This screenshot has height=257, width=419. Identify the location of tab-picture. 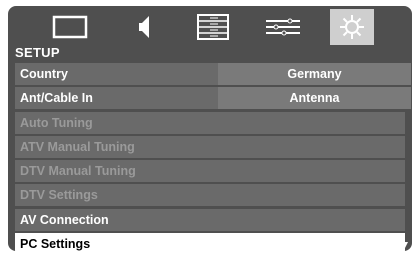
(70, 27).